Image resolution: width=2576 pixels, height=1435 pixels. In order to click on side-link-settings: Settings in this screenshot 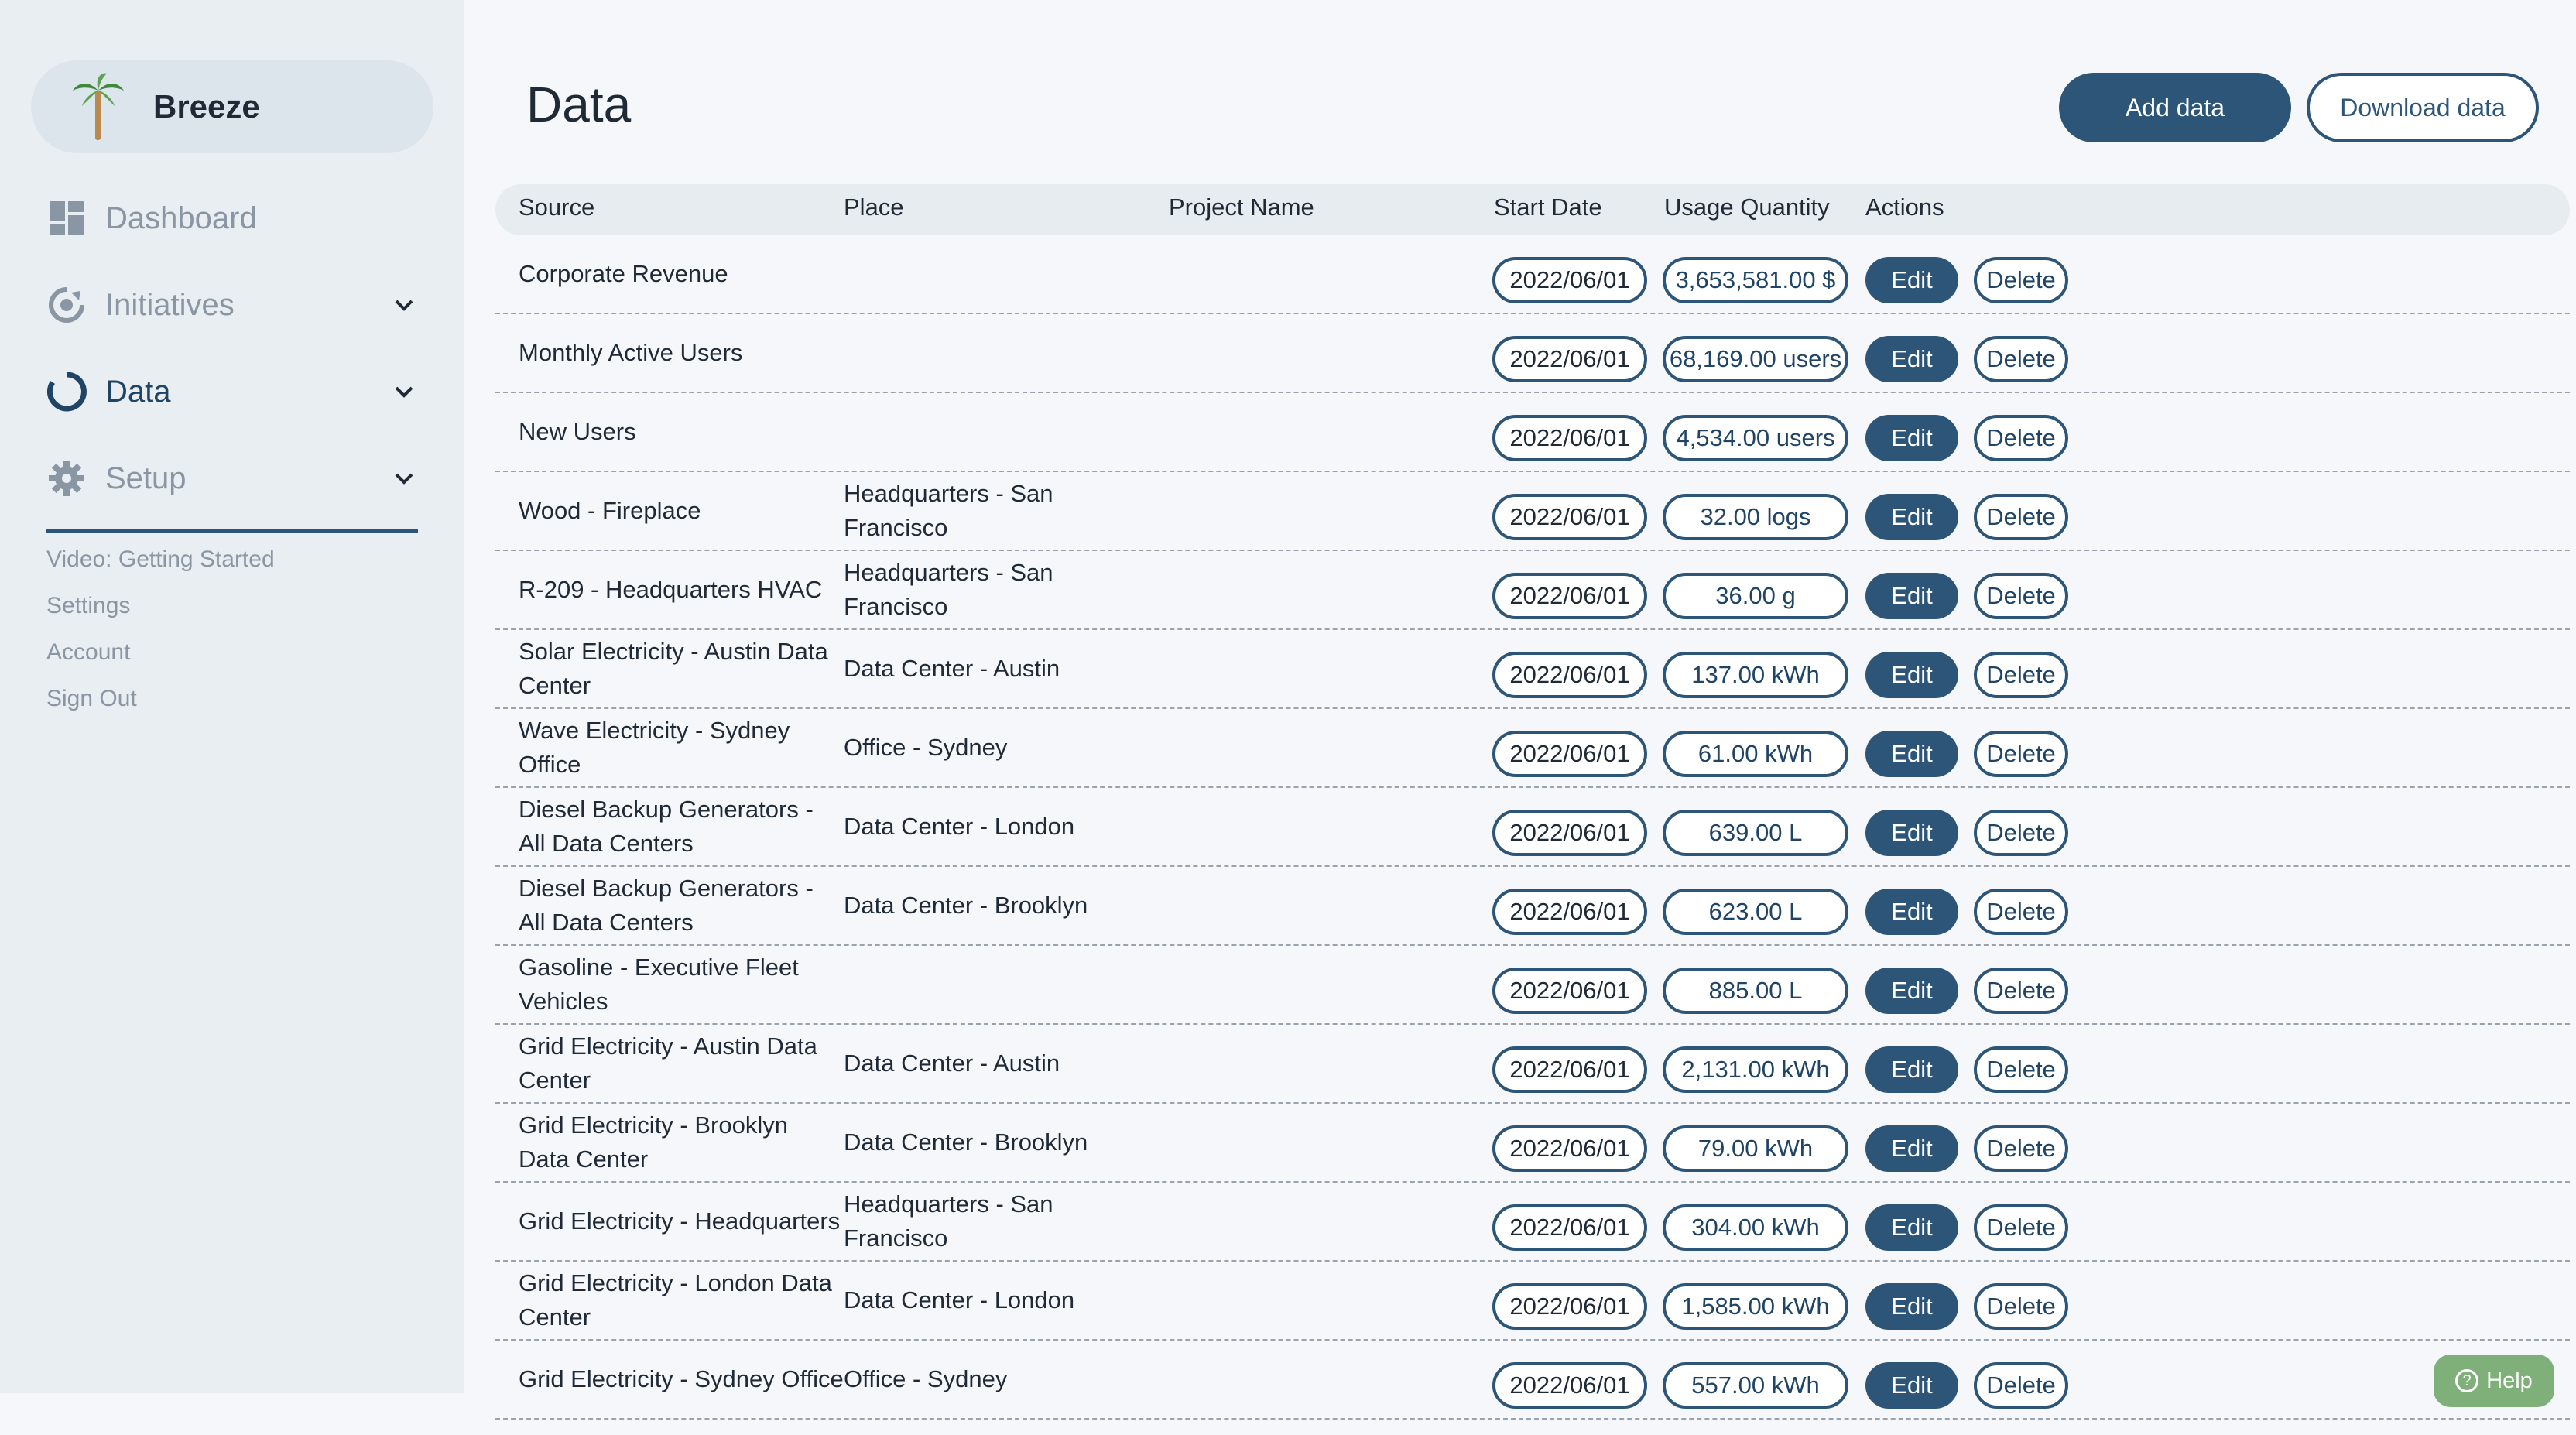, I will do `click(88, 606)`.